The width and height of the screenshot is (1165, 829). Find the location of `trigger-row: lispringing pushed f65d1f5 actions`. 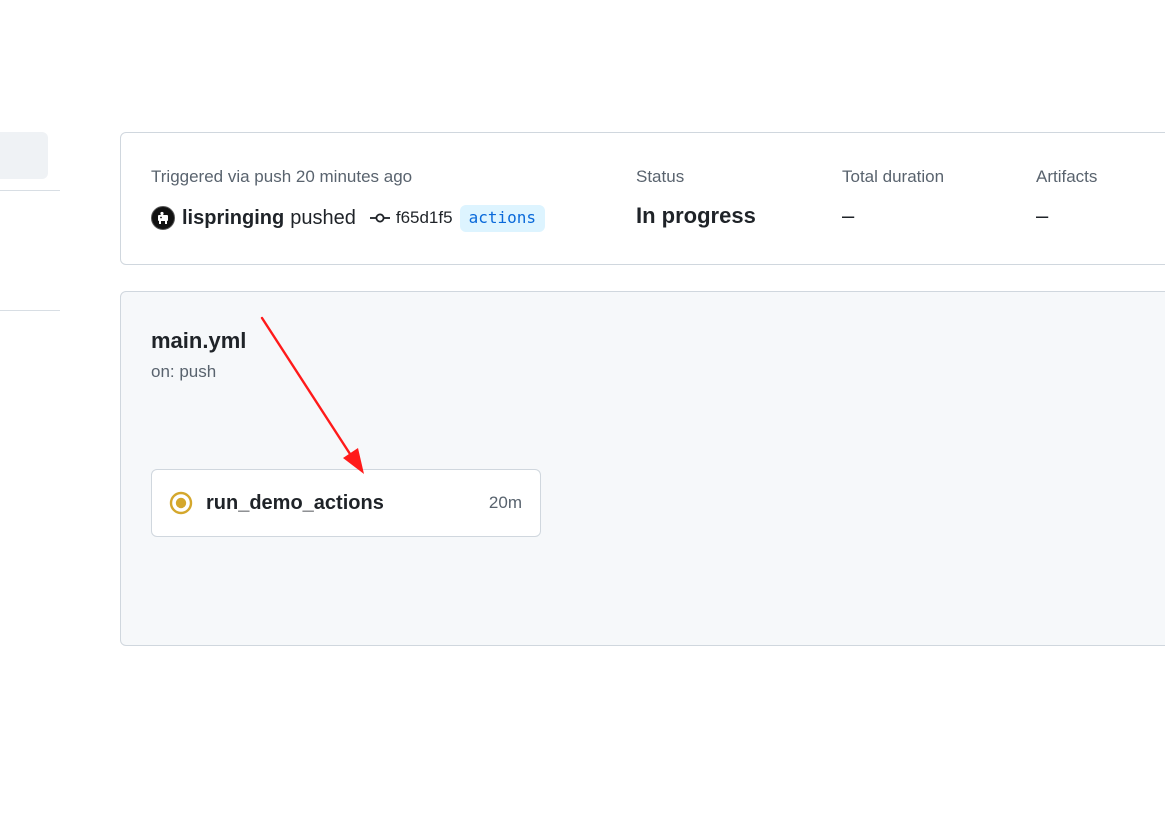

trigger-row: lispringing pushed f65d1f5 actions is located at coordinates (348, 218).